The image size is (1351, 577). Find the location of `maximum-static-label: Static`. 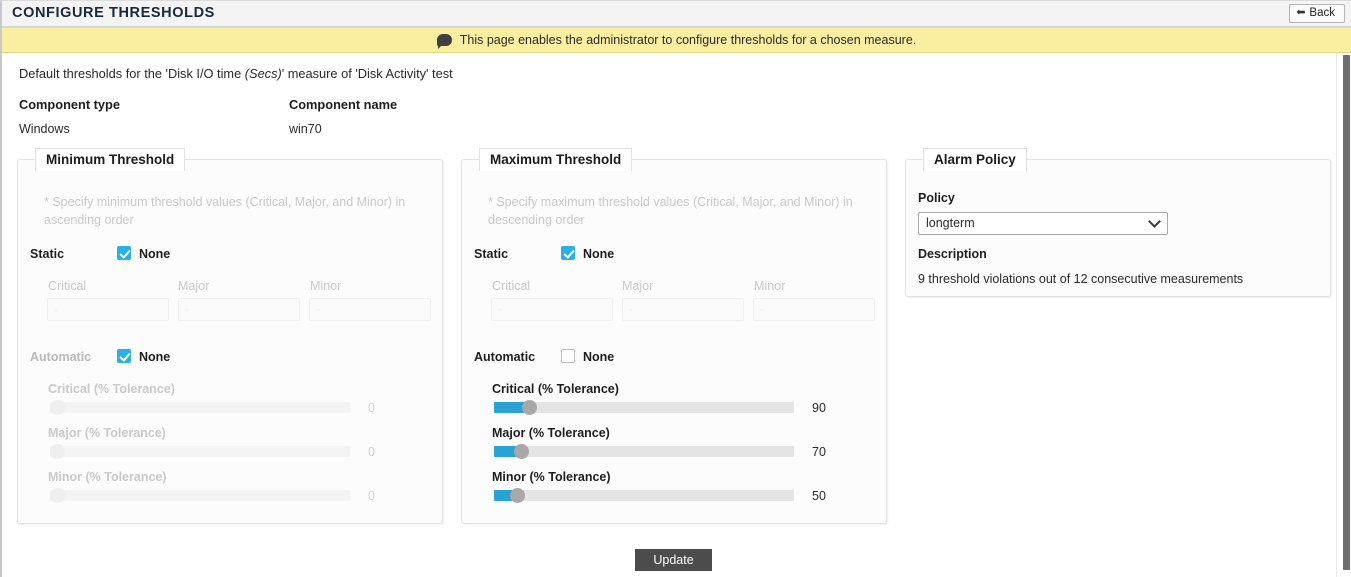

maximum-static-label: Static is located at coordinates (491, 254).